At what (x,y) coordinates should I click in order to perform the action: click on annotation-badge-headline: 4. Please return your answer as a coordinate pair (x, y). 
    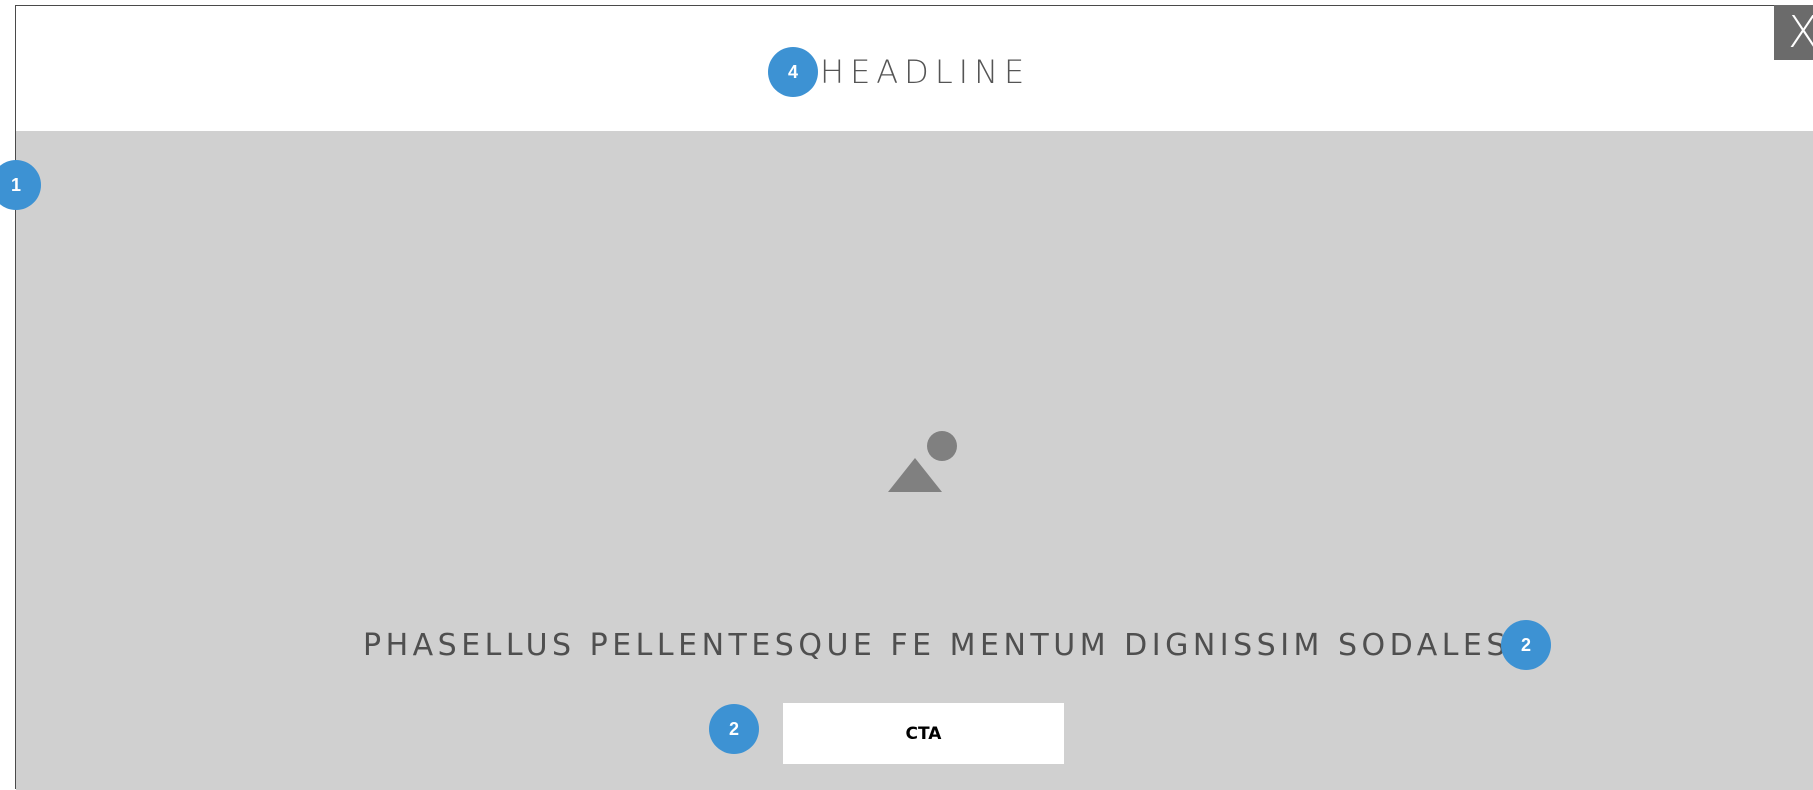
    Looking at the image, I should click on (793, 72).